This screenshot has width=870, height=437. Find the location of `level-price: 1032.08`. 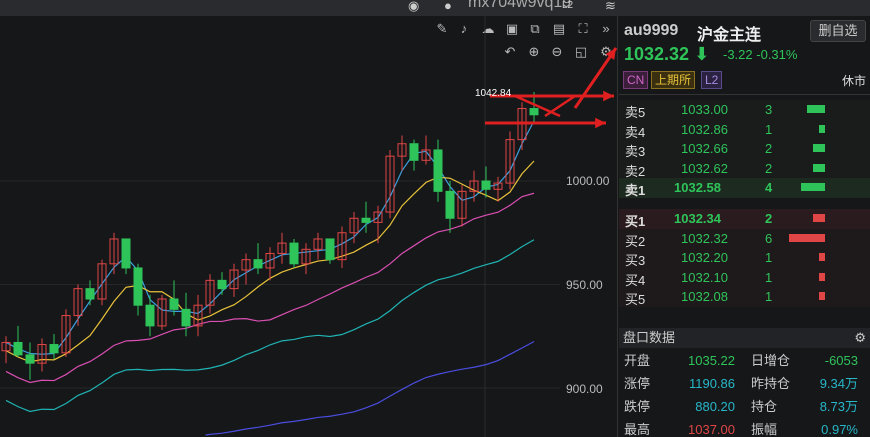

level-price: 1032.08 is located at coordinates (704, 296).